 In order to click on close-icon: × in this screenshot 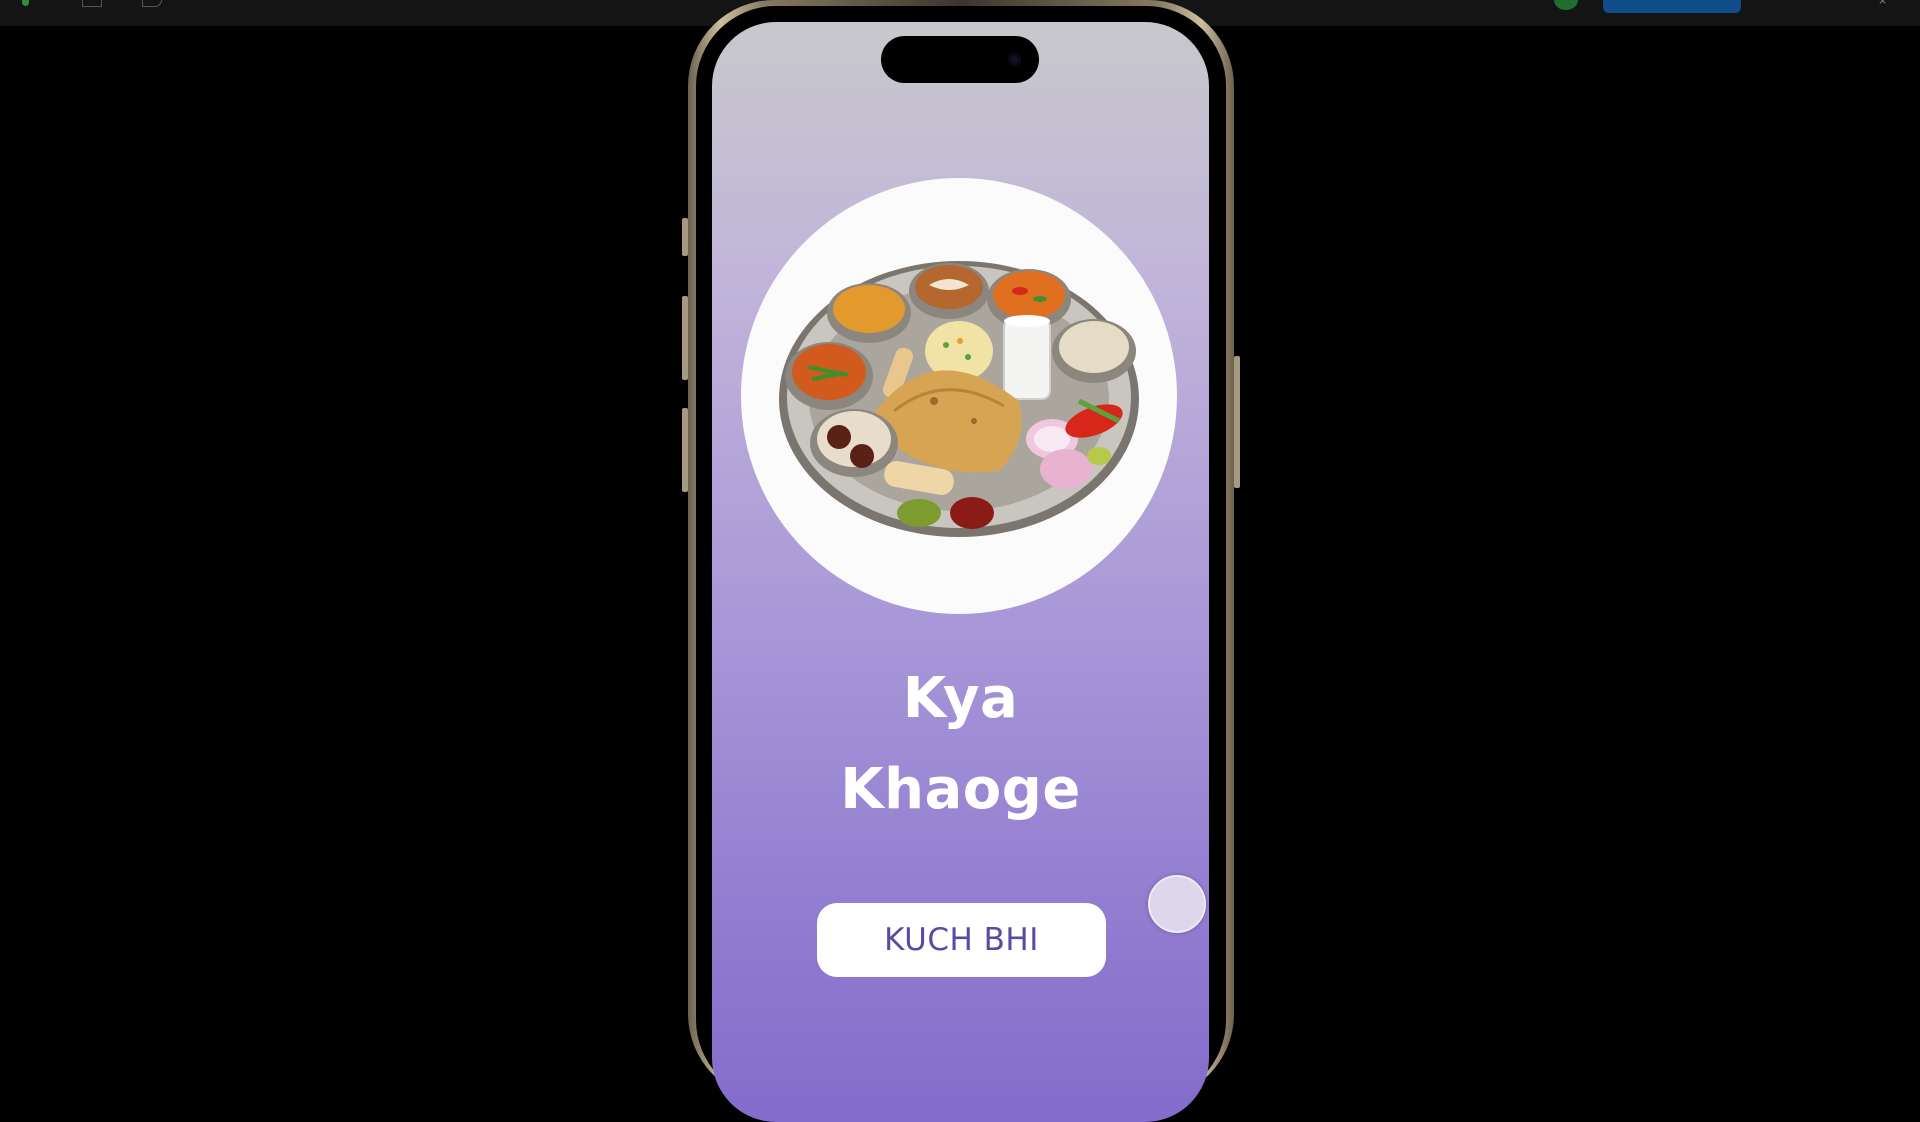, I will do `click(1882, 3)`.